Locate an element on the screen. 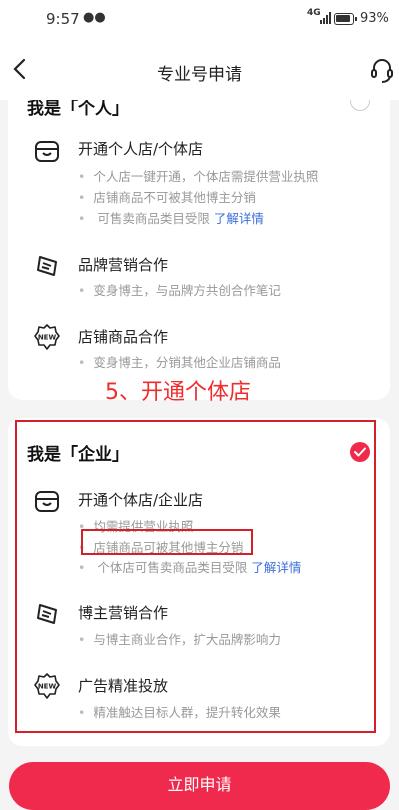 This screenshot has width=399, height=810. signal-icon is located at coordinates (325, 18).